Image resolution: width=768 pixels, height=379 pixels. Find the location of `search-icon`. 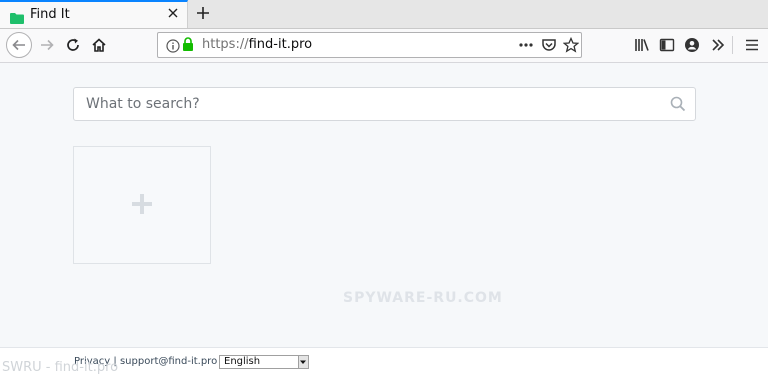

search-icon is located at coordinates (678, 104).